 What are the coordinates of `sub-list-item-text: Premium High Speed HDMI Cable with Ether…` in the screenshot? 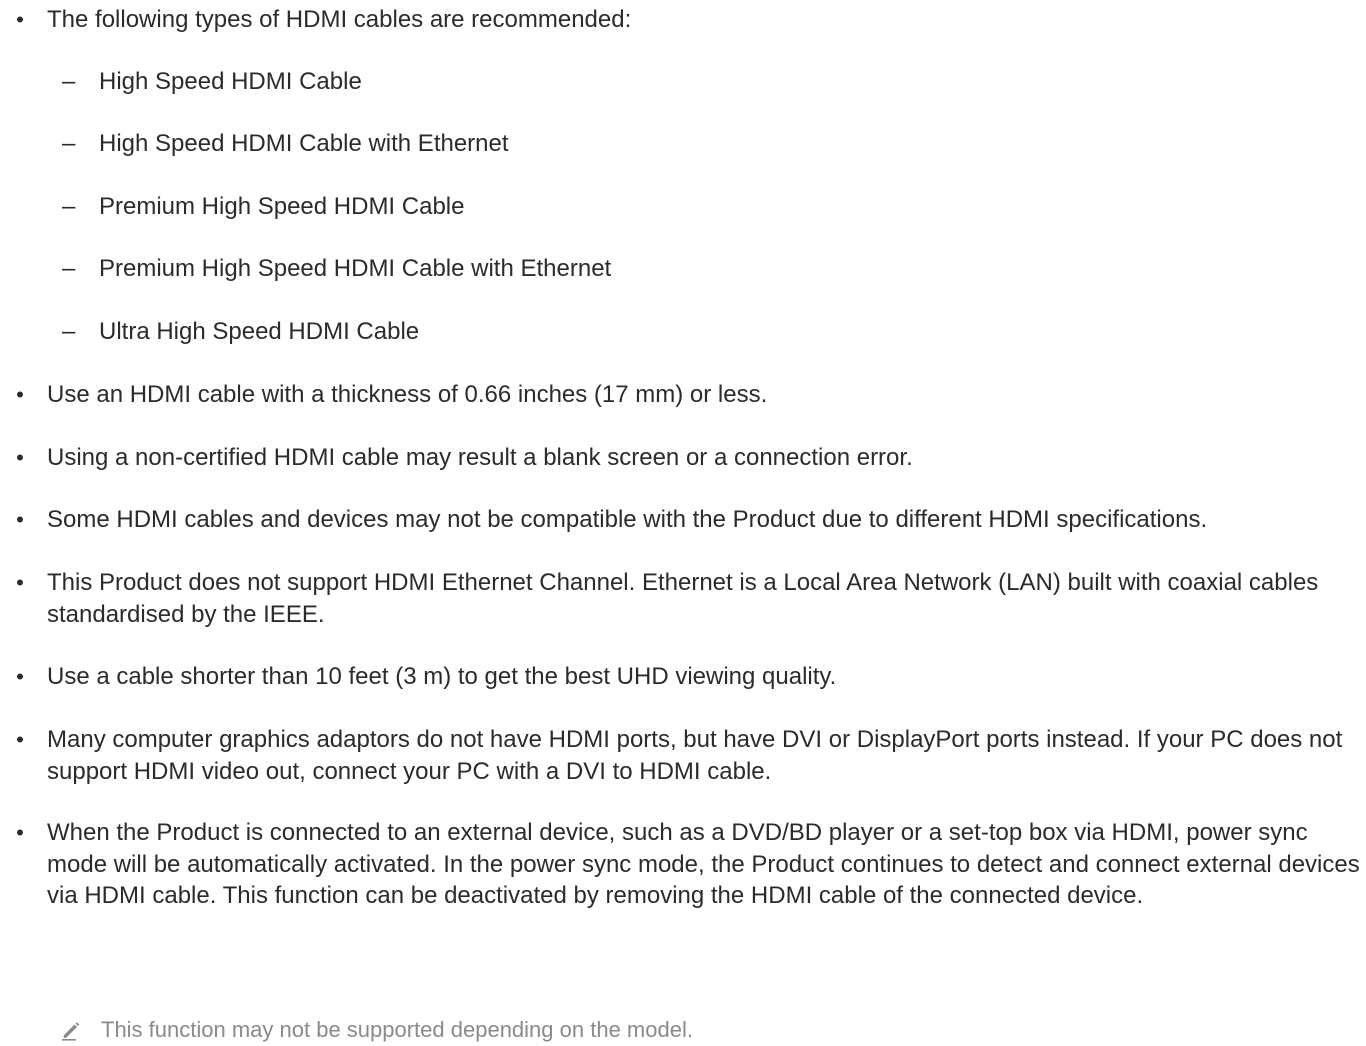 It's located at (355, 268).